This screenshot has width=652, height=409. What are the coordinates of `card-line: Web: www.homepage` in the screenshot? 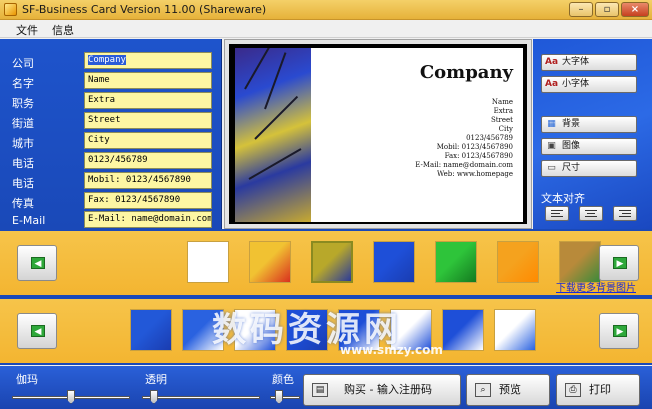 It's located at (475, 174).